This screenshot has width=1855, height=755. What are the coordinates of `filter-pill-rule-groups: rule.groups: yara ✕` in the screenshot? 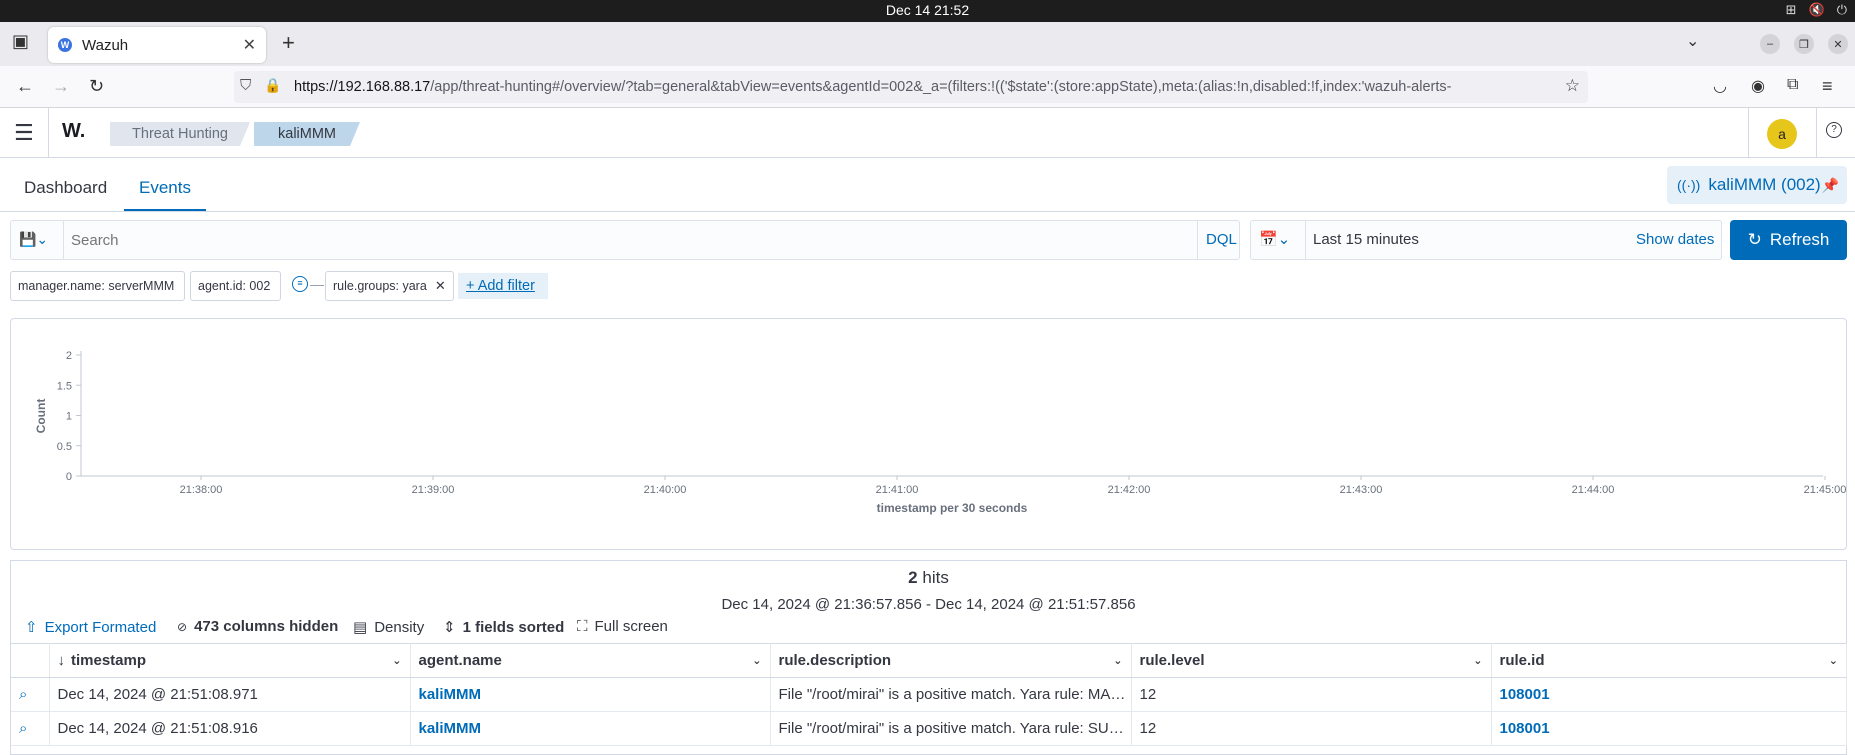 It's located at (389, 286).